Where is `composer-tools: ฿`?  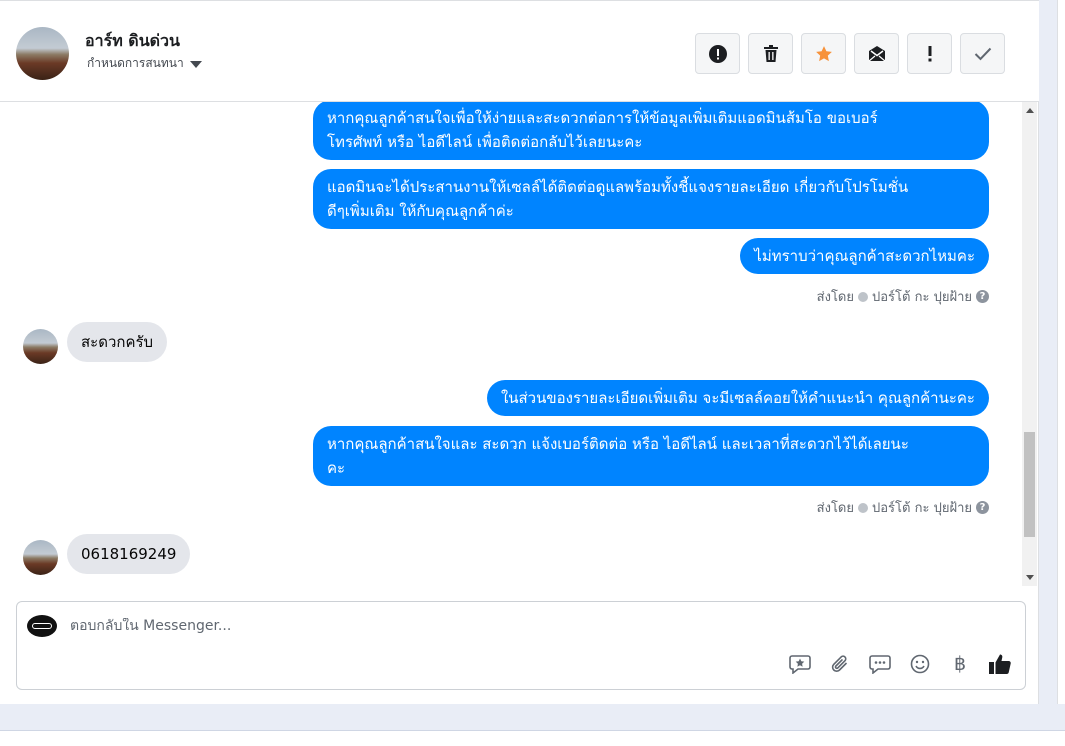
composer-tools: ฿ is located at coordinates (900, 664).